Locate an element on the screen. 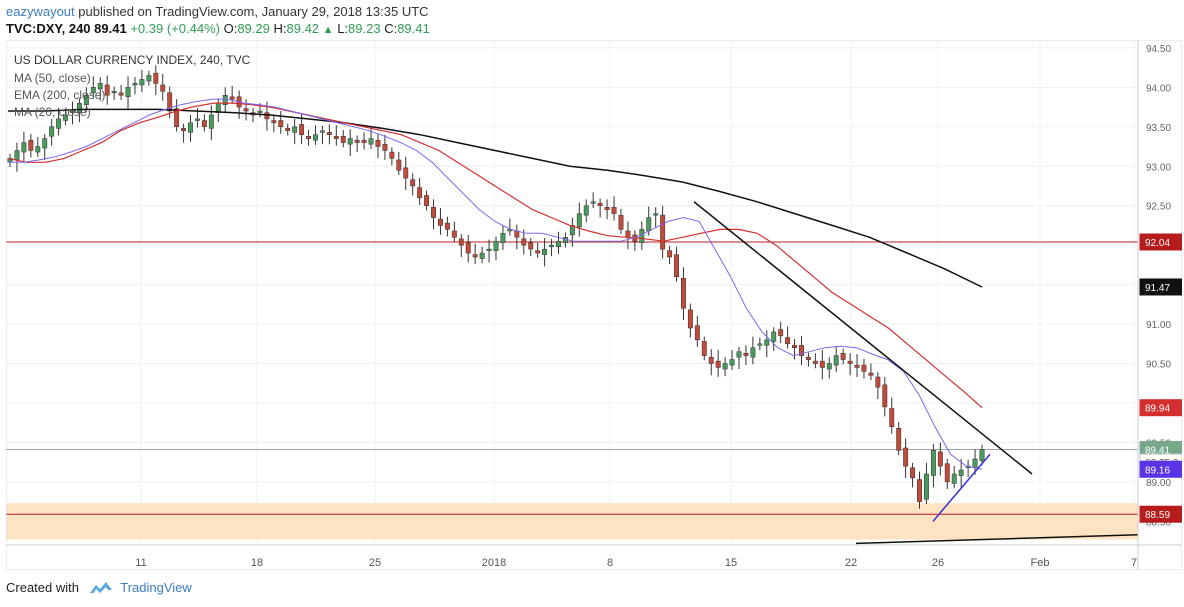 Image resolution: width=1184 pixels, height=607 pixels. tradingview-brand-link: TradingView is located at coordinates (156, 587).